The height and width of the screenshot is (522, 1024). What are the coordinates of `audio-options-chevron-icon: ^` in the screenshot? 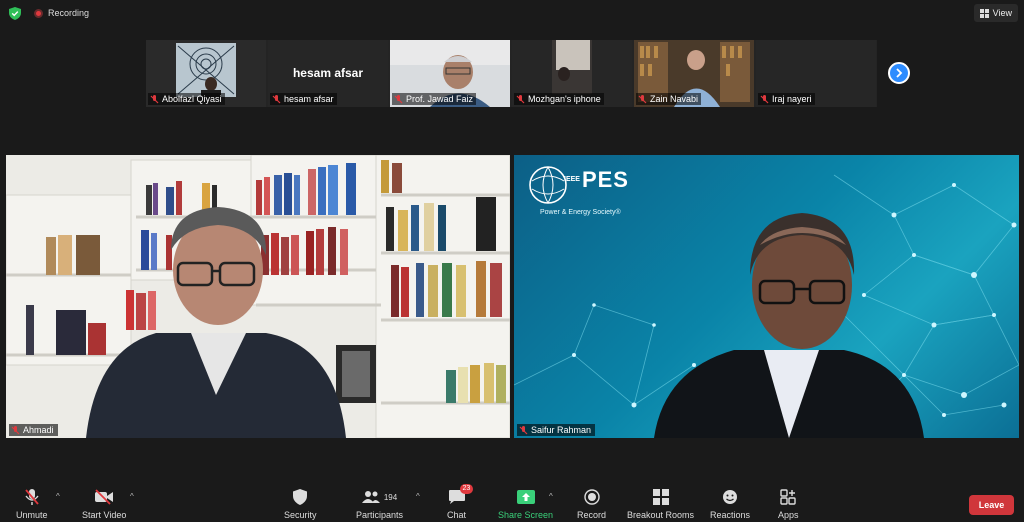 It's located at (58, 496).